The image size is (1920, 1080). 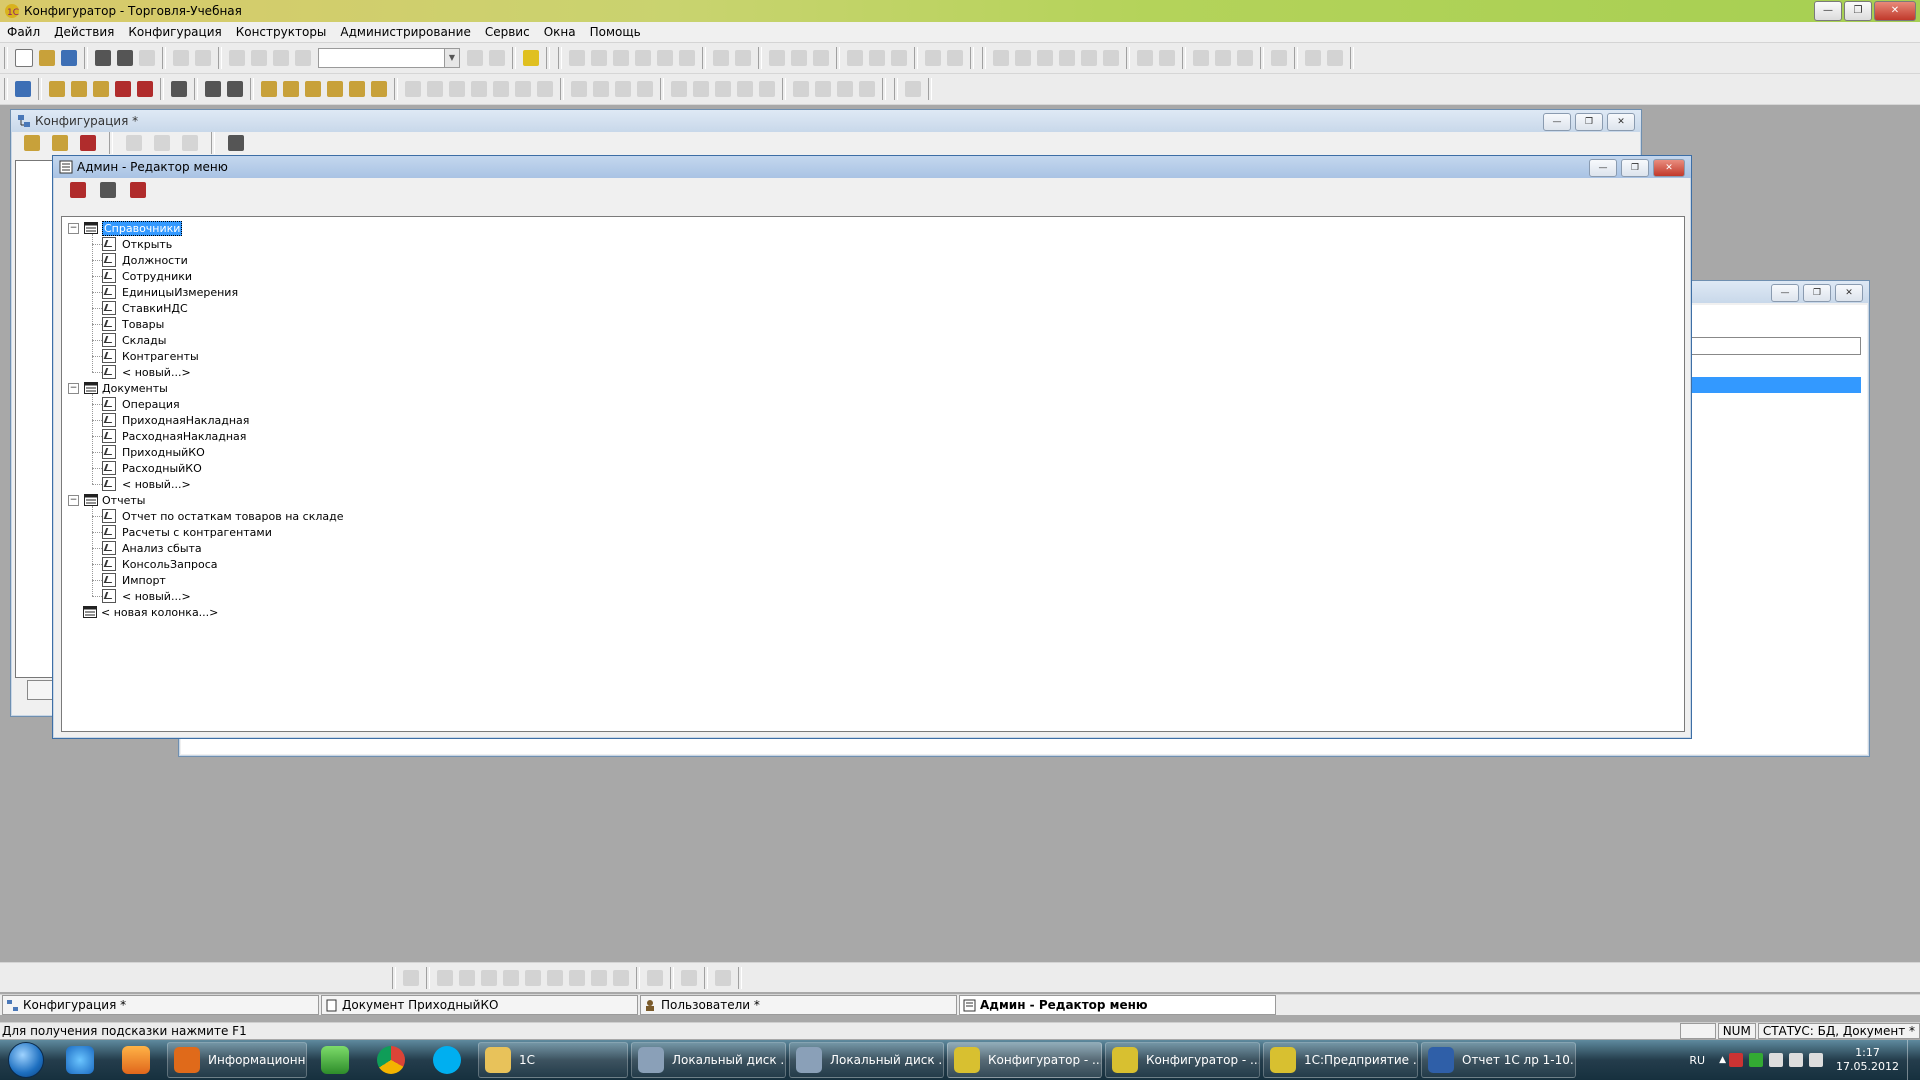 What do you see at coordinates (175, 420) in the screenshot?
I see `menu-tree-item: ПриходнаяНакладная` at bounding box center [175, 420].